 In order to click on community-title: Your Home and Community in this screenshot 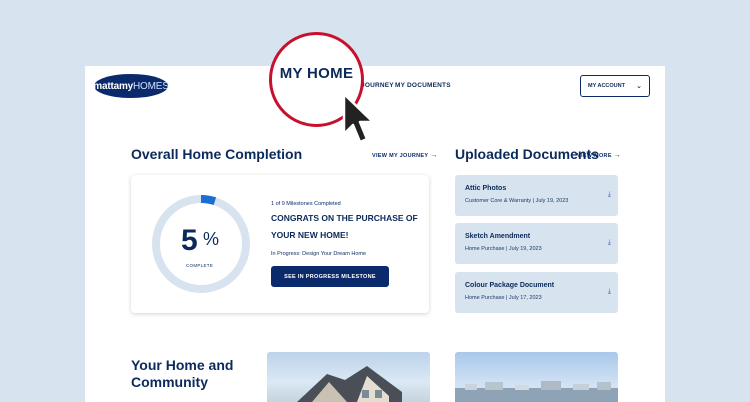, I will do `click(182, 374)`.